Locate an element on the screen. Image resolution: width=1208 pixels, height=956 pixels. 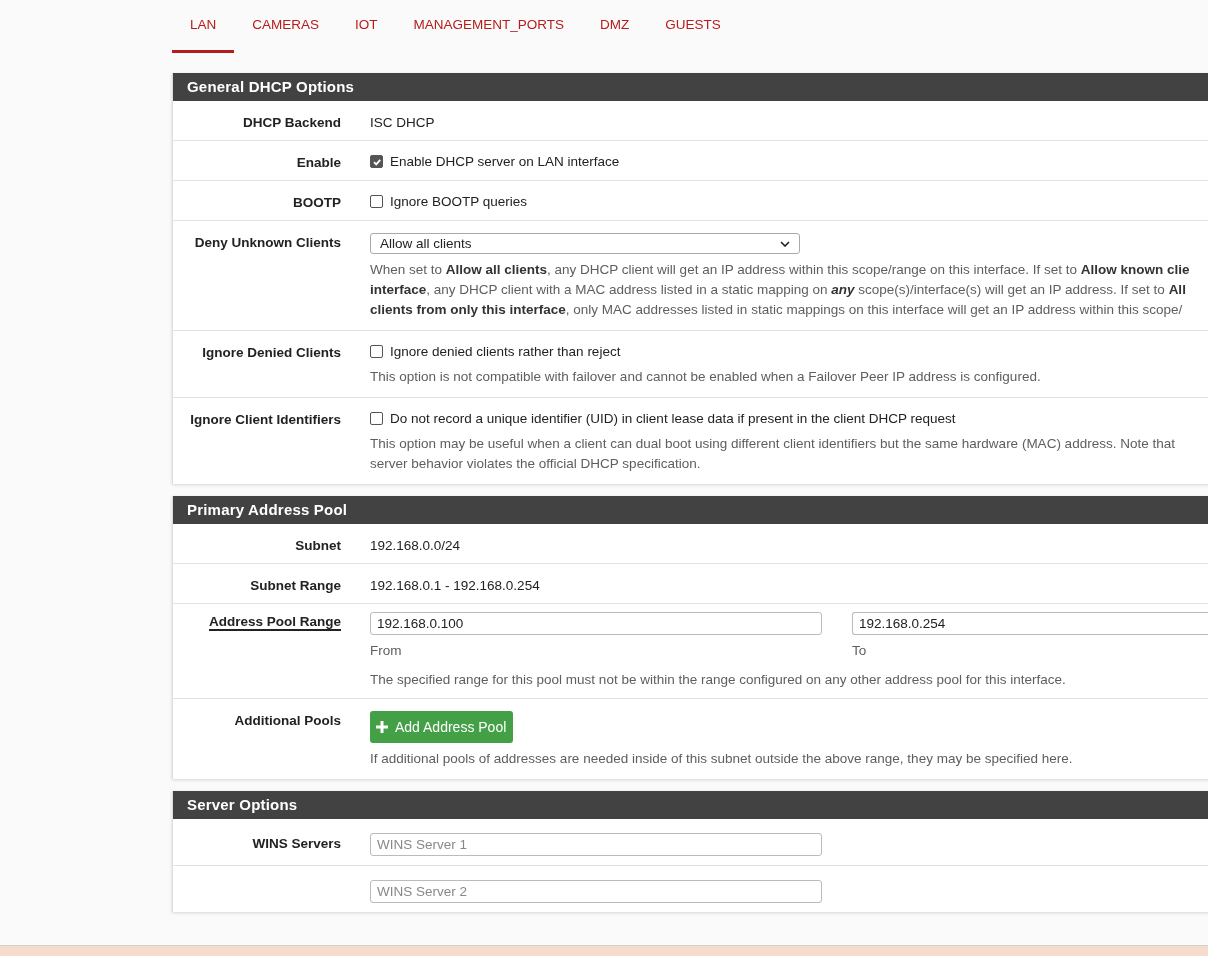
field-label: Ignore Denied Clients is located at coordinates (271, 352).